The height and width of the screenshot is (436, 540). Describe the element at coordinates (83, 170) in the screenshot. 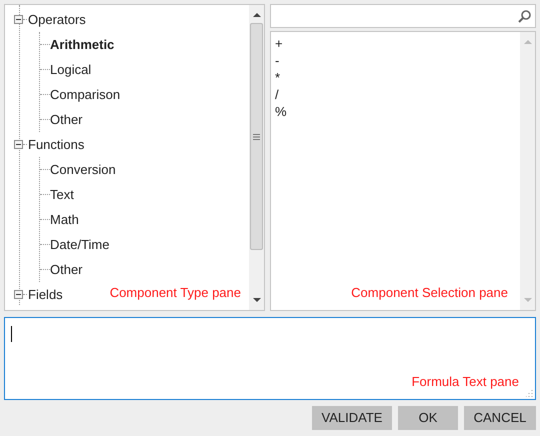

I see `tree-item: Conversion` at that location.